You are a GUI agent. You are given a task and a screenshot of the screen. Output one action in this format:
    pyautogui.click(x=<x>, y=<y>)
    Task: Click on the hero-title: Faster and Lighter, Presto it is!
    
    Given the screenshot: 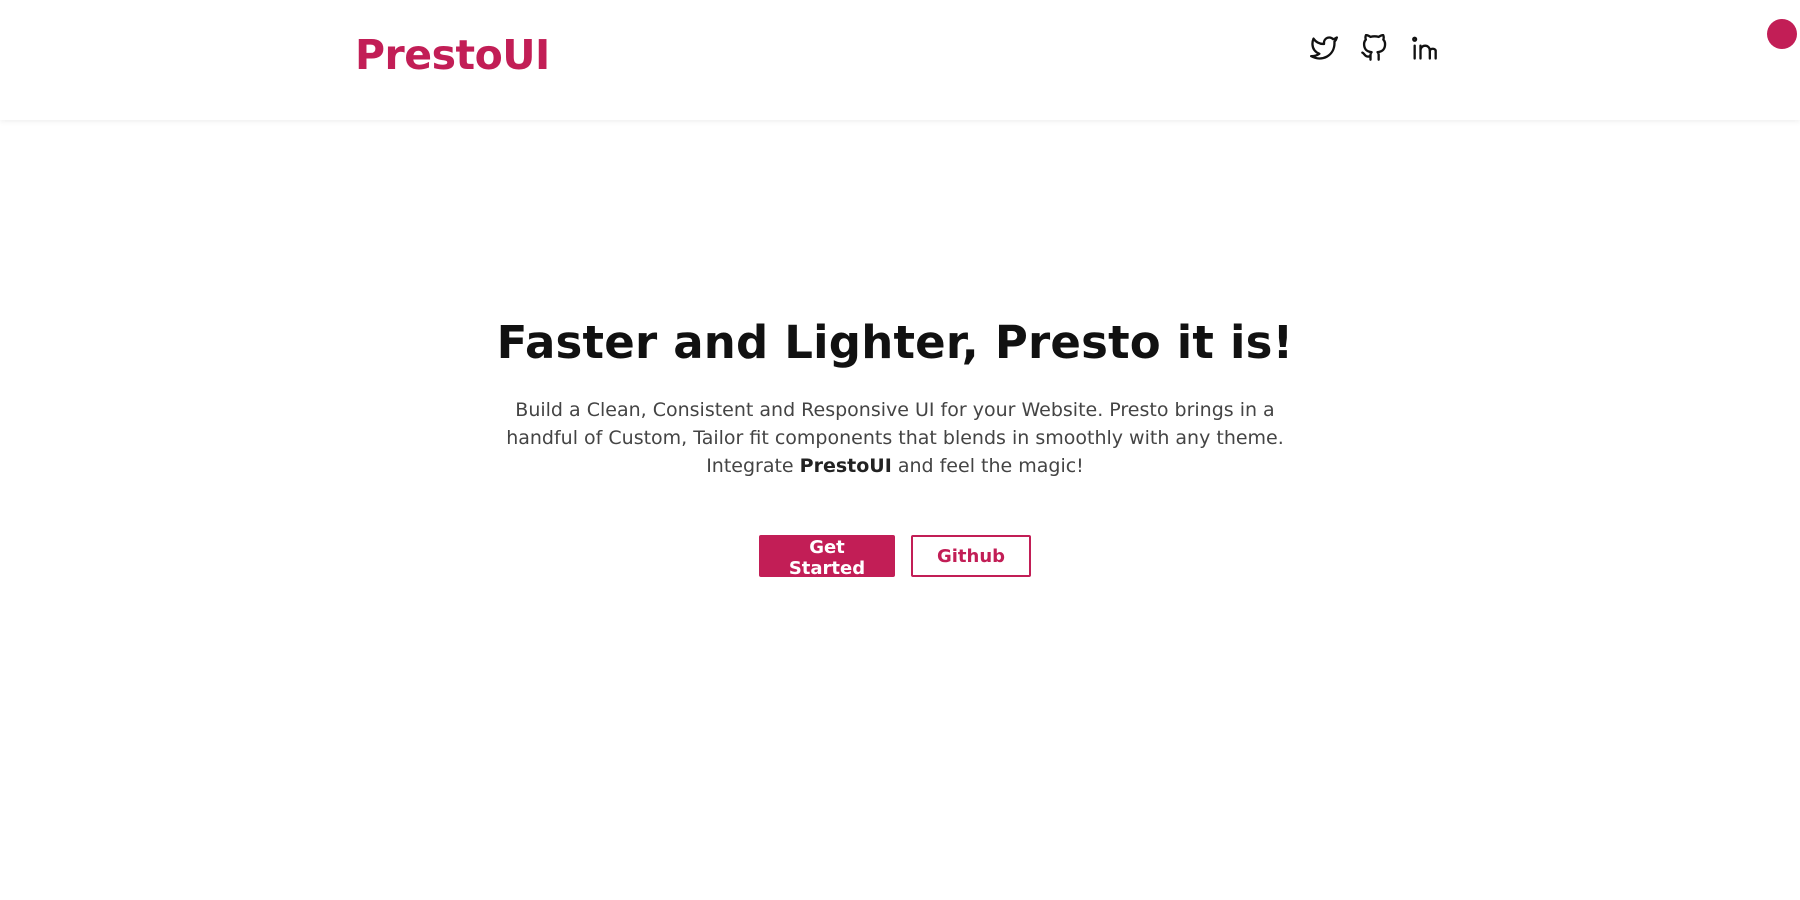 What is the action you would take?
    pyautogui.click(x=895, y=342)
    